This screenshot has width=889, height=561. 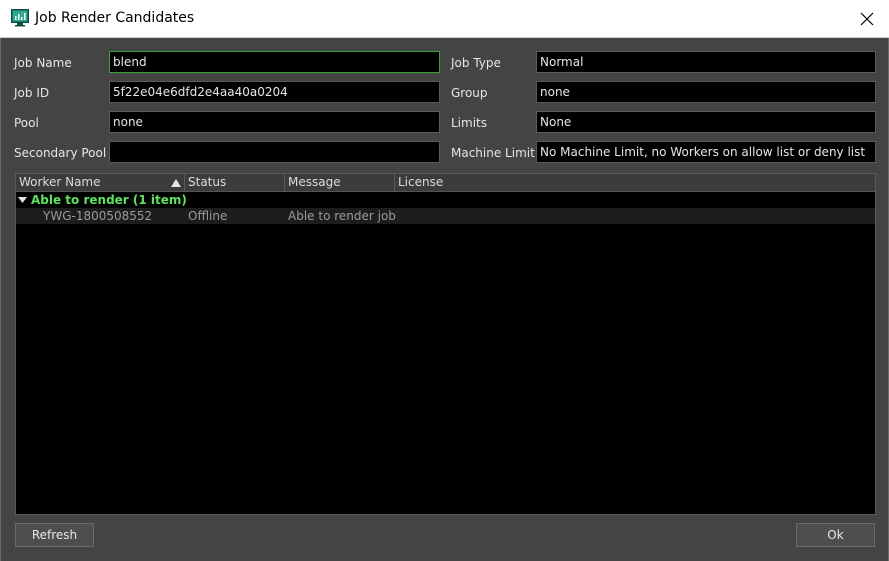 I want to click on expand-arrow-icon, so click(x=22, y=200).